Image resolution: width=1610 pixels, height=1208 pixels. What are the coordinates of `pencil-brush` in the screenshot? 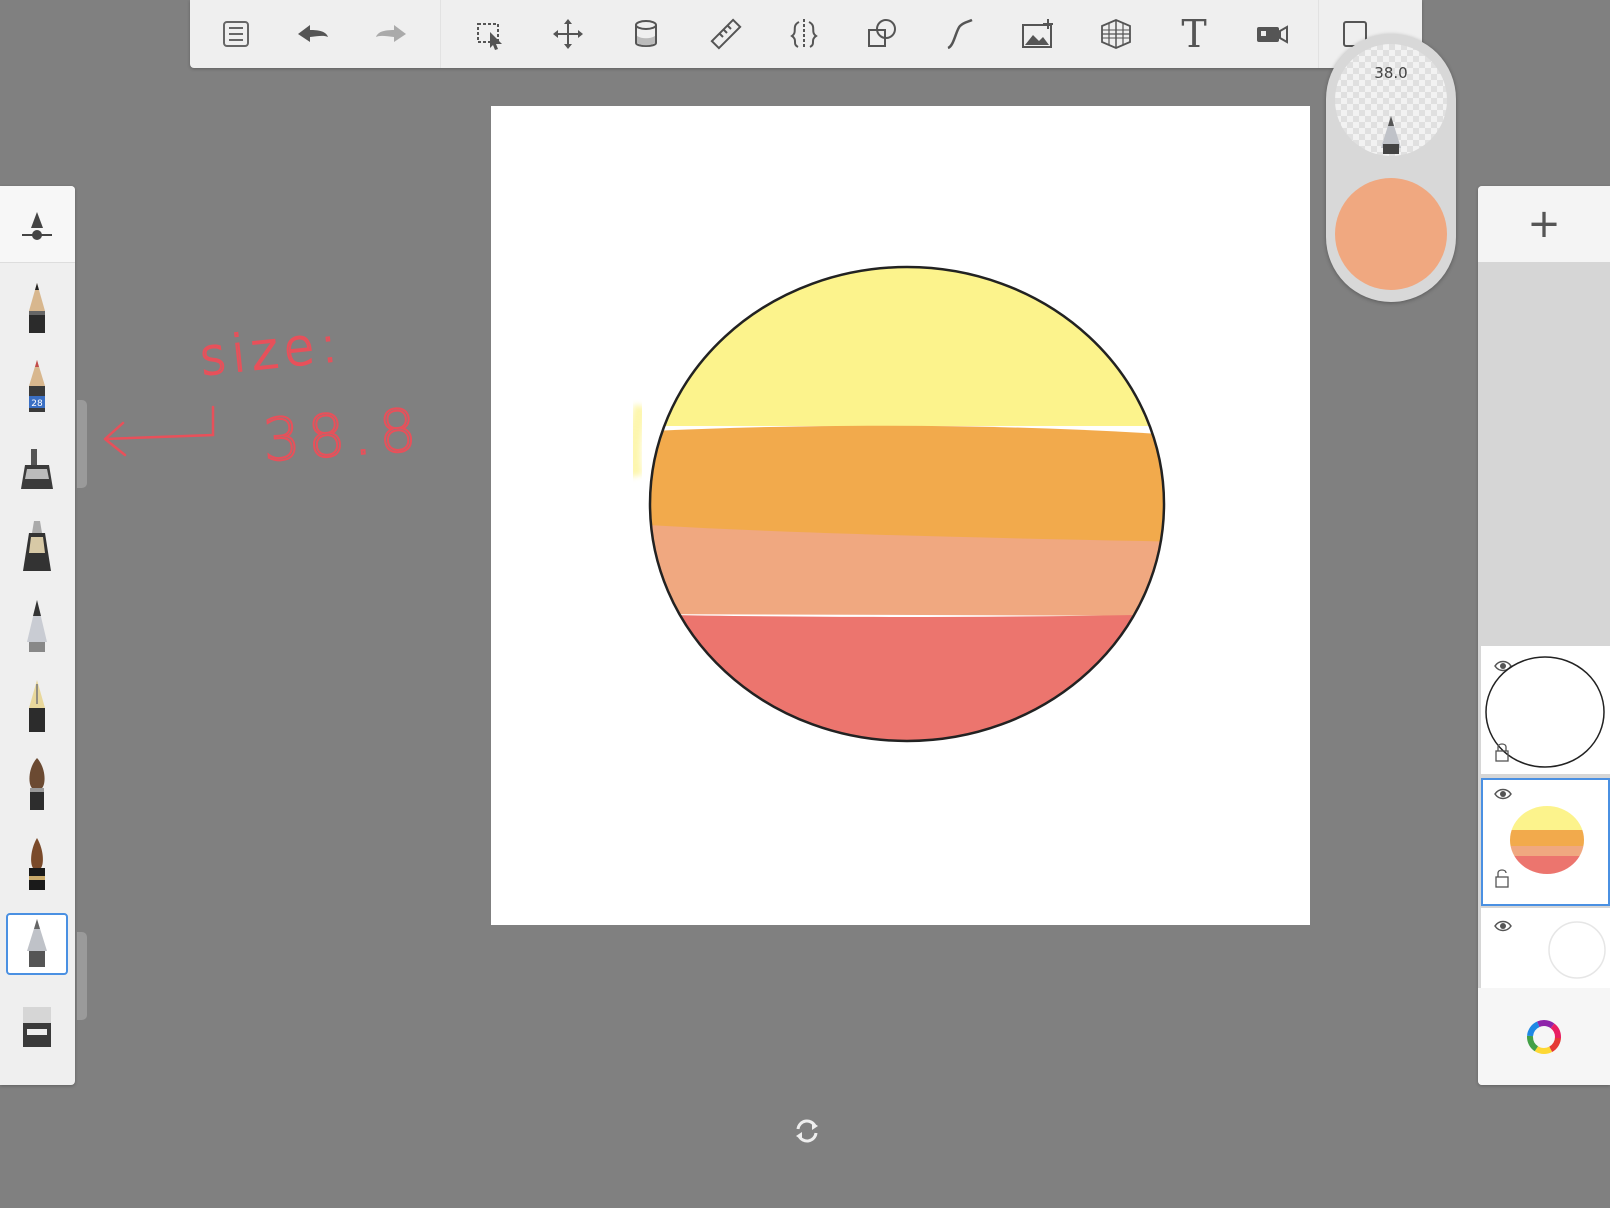 It's located at (37, 308).